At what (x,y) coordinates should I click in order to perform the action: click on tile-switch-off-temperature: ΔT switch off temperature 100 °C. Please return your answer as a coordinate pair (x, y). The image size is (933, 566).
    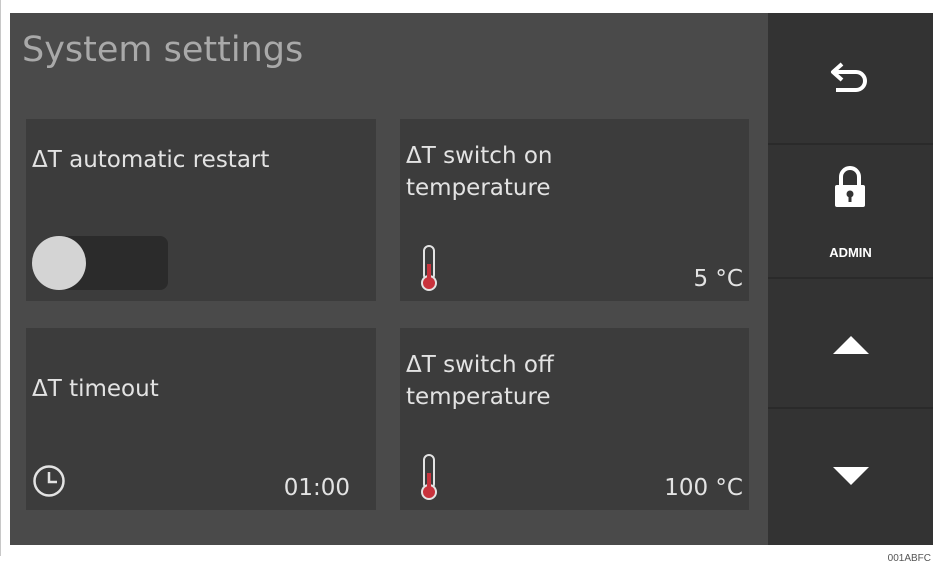
    Looking at the image, I should click on (574, 419).